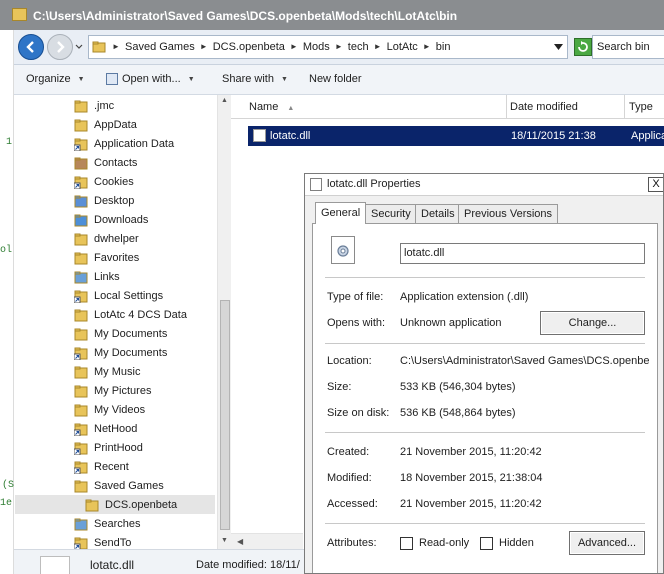 Image resolution: width=664 pixels, height=574 pixels. What do you see at coordinates (240, 541) in the screenshot?
I see `scroll-left-icon: ◀` at bounding box center [240, 541].